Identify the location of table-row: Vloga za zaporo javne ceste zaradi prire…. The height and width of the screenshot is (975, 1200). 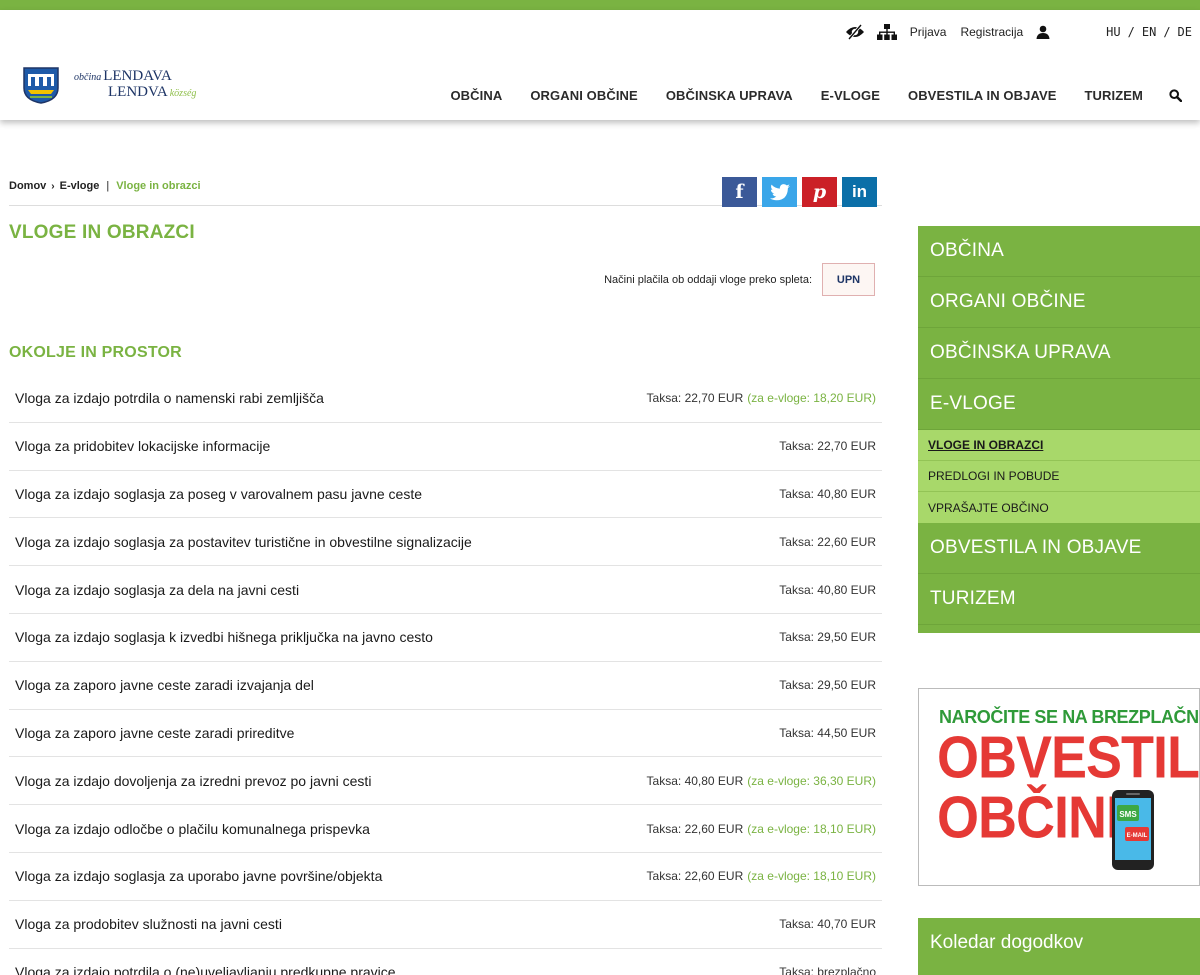
(445, 734).